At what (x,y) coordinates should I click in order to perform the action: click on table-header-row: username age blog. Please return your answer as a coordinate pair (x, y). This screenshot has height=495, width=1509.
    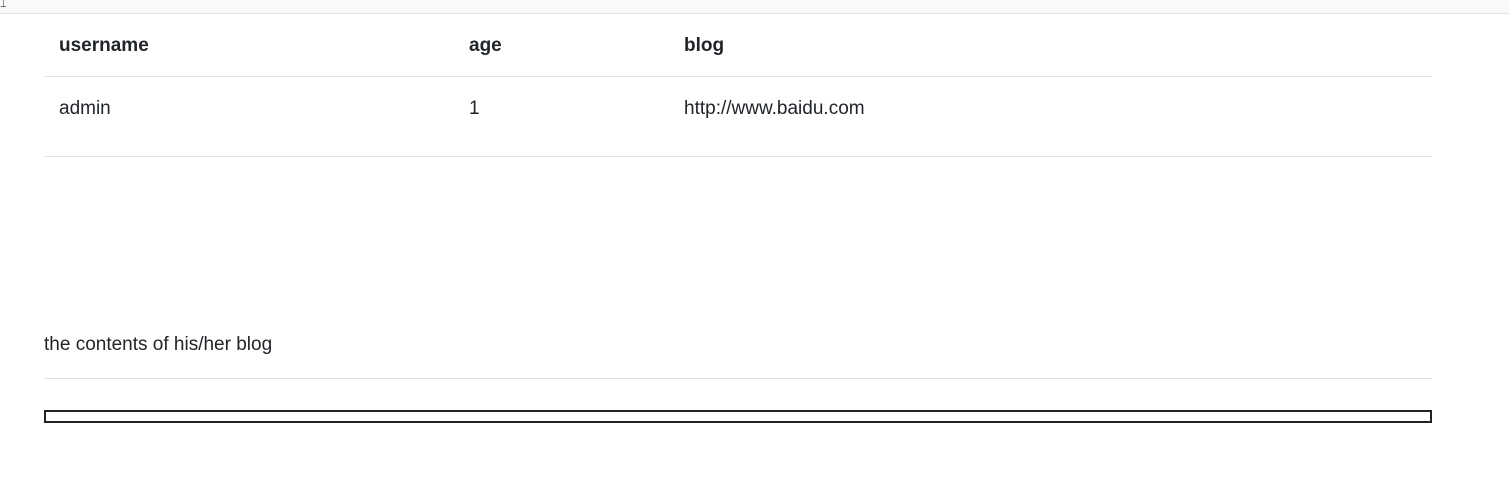
    Looking at the image, I should click on (738, 46).